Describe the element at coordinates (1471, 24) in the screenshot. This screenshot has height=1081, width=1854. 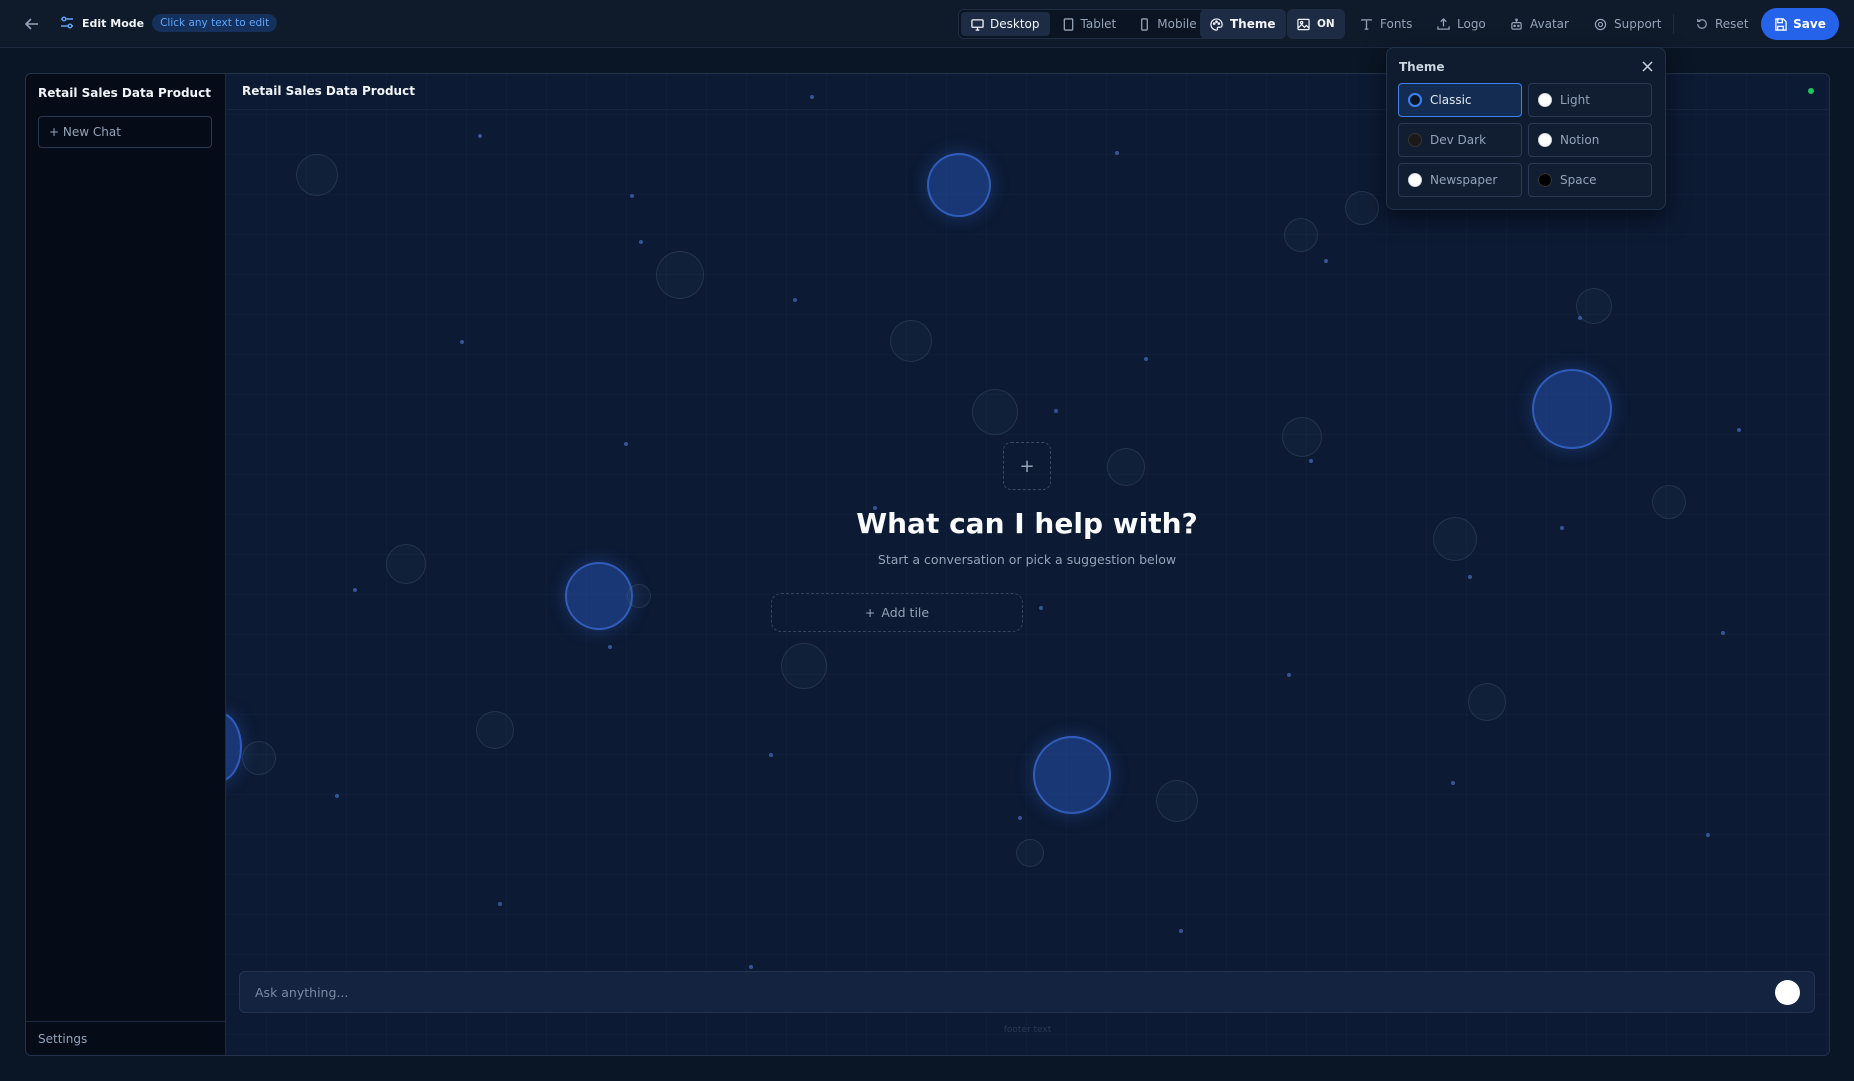
I see `logo-label: Logo` at that location.